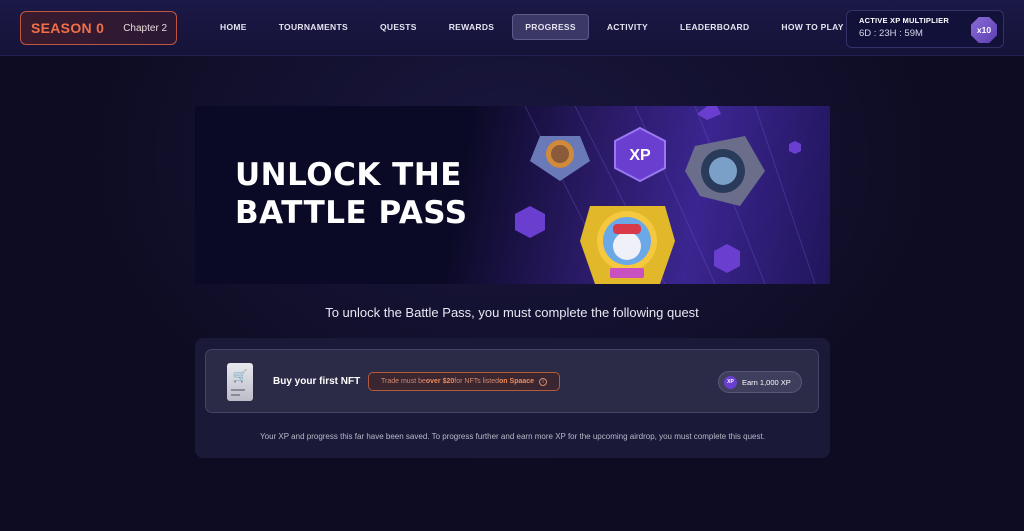 This screenshot has width=1024, height=531. What do you see at coordinates (472, 27) in the screenshot?
I see `nav-rewards: REWARDS` at bounding box center [472, 27].